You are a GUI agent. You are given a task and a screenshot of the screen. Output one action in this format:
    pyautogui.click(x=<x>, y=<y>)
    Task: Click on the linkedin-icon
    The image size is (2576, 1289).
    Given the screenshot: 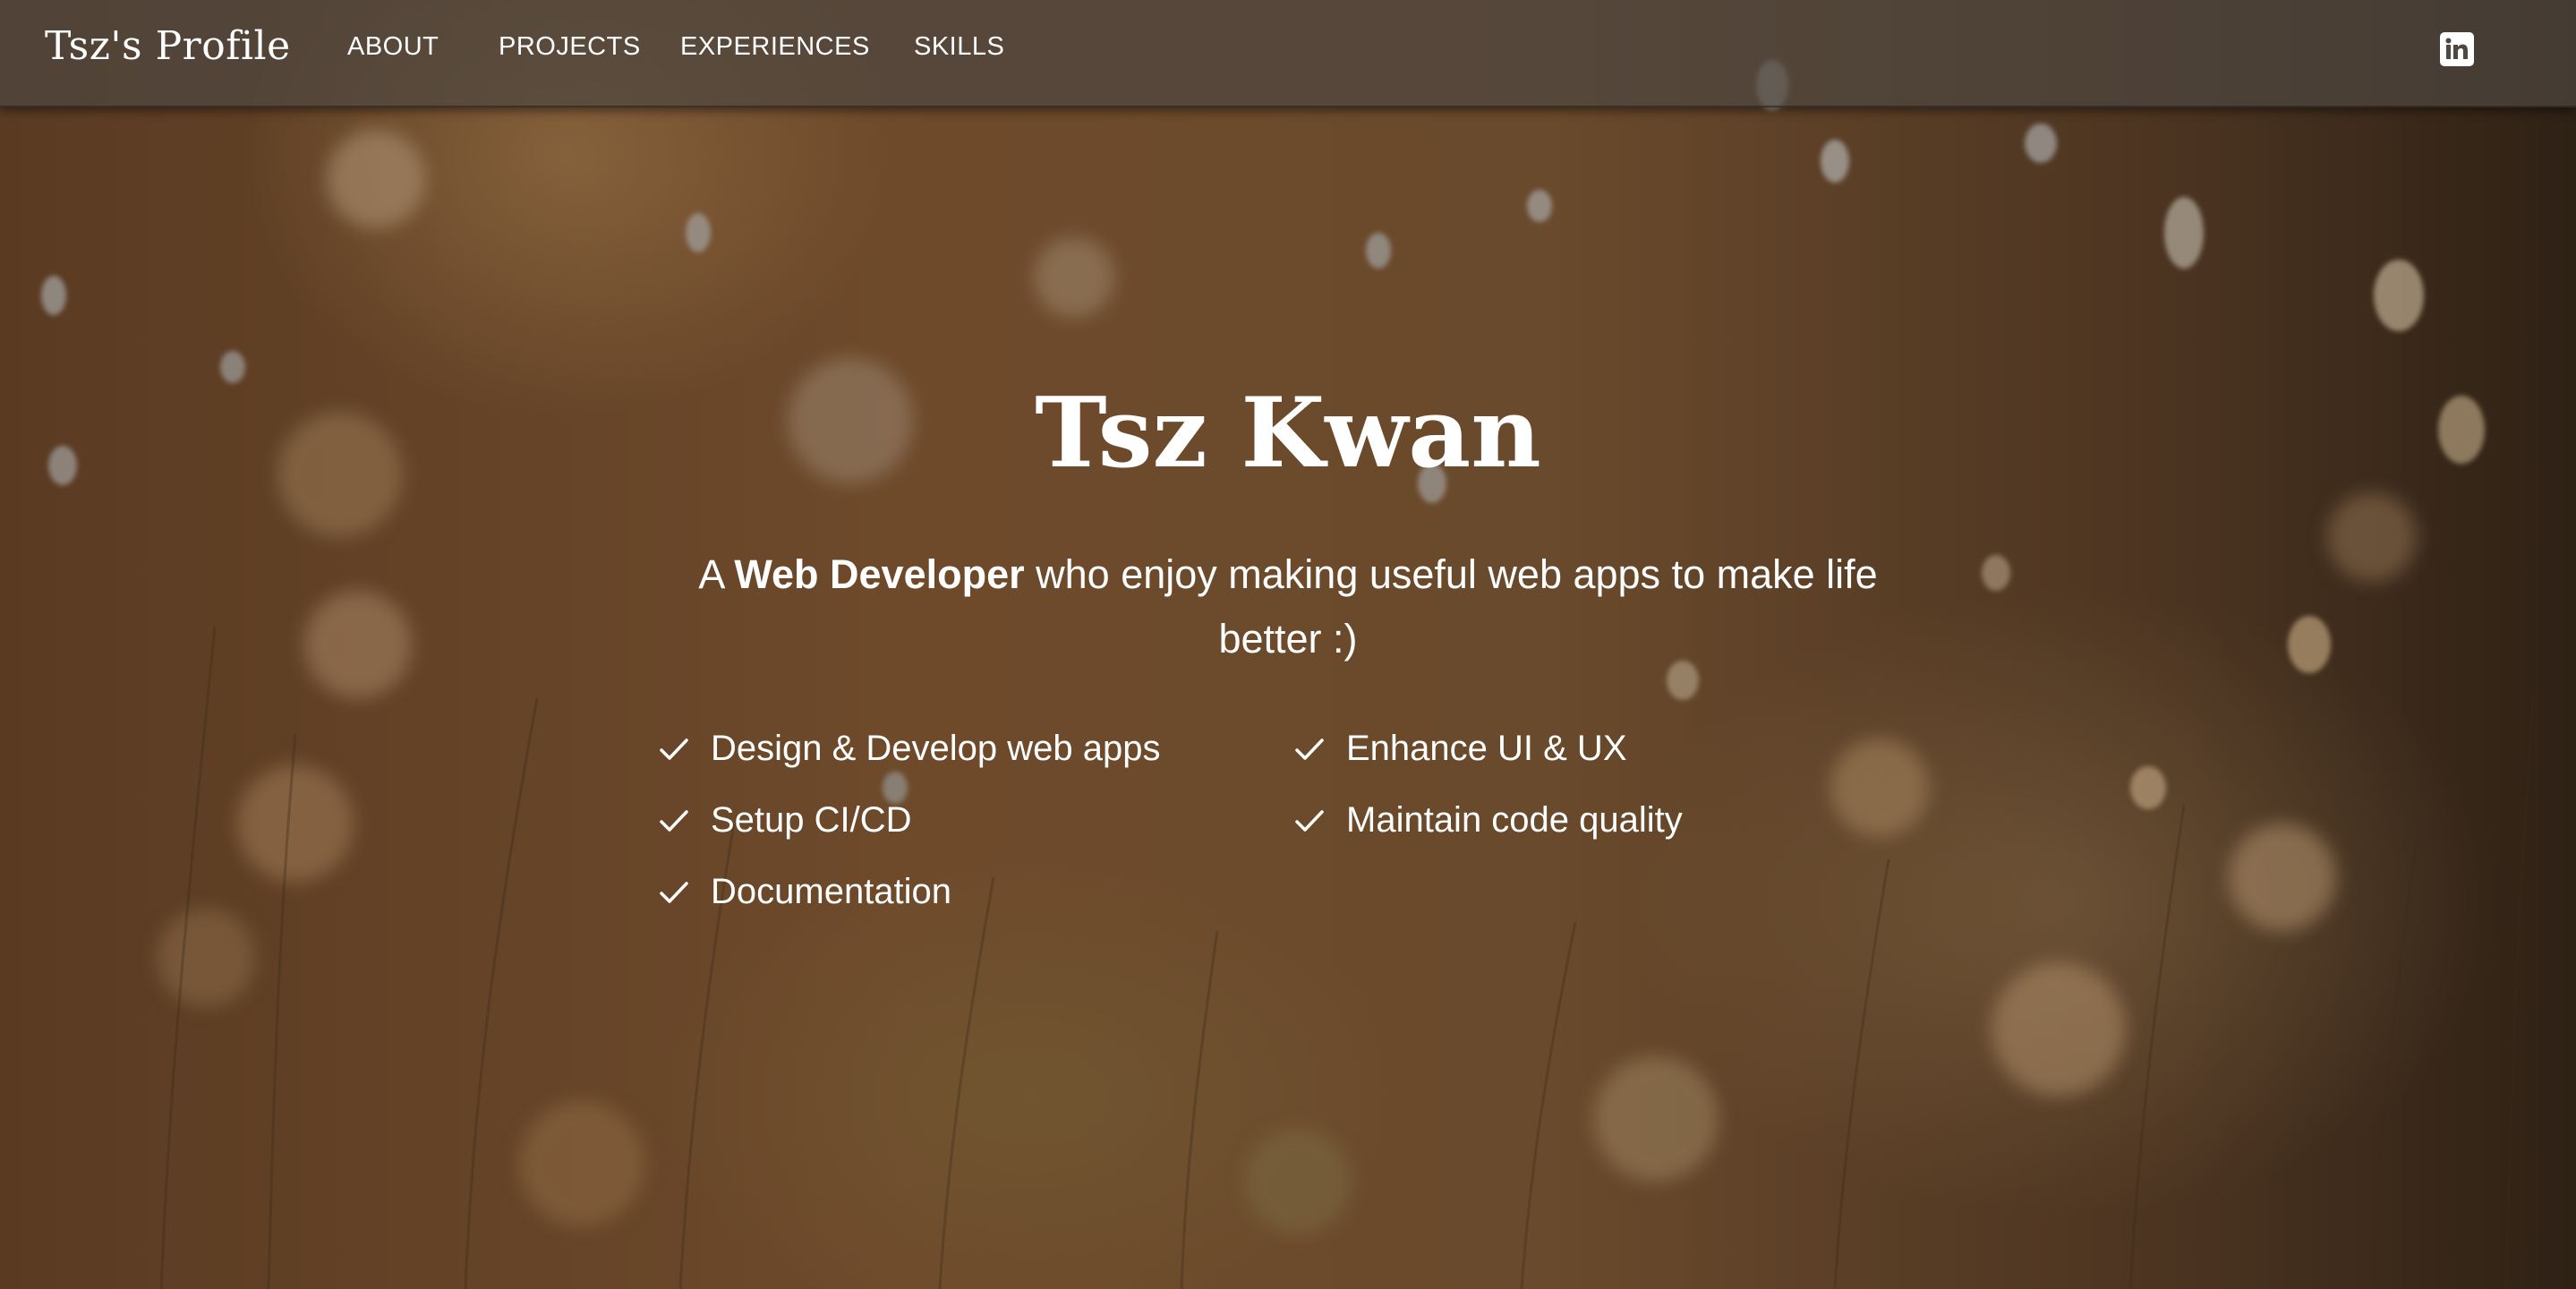 What is the action you would take?
    pyautogui.click(x=2457, y=49)
    